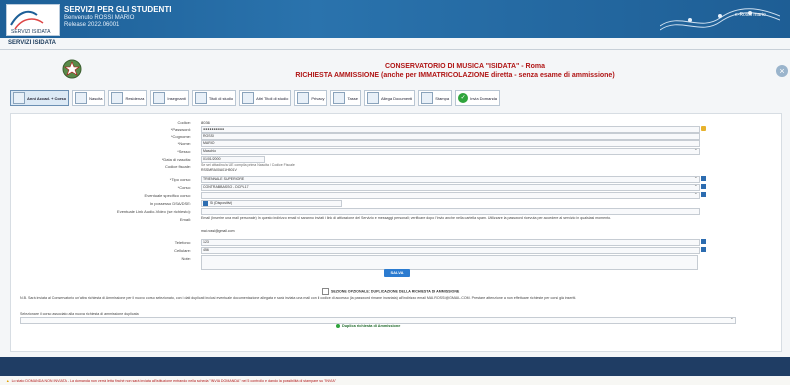  I want to click on tab-stampa: Stampa, so click(435, 98).